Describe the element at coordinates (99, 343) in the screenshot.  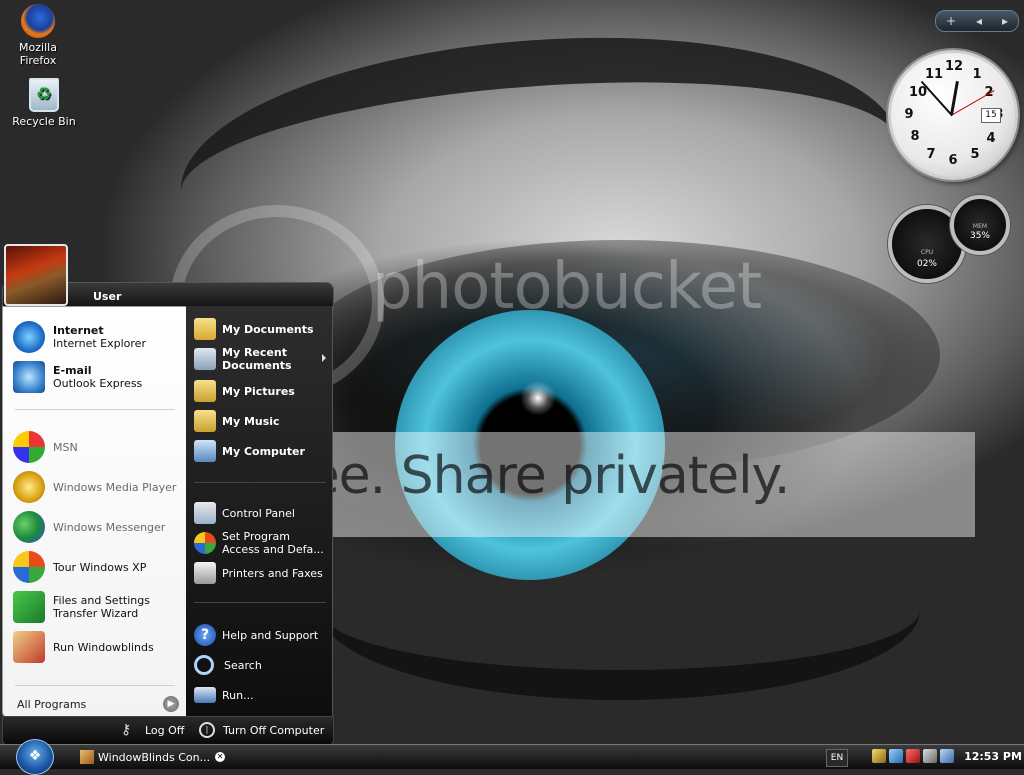
I see `pinned-subtitle: Internet Explorer` at that location.